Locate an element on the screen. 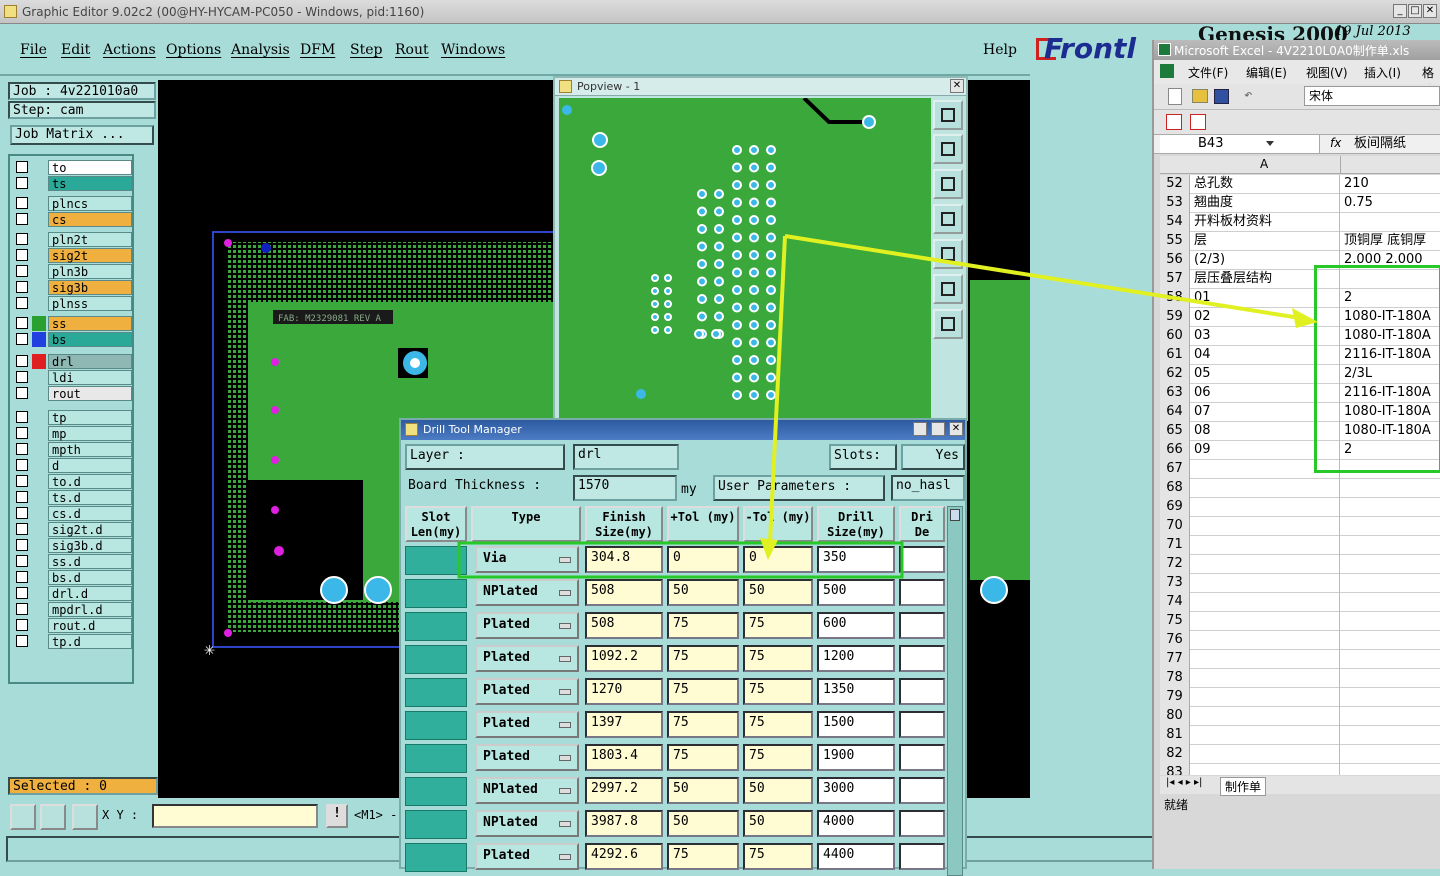  dtm-highlight-box is located at coordinates (680, 560).